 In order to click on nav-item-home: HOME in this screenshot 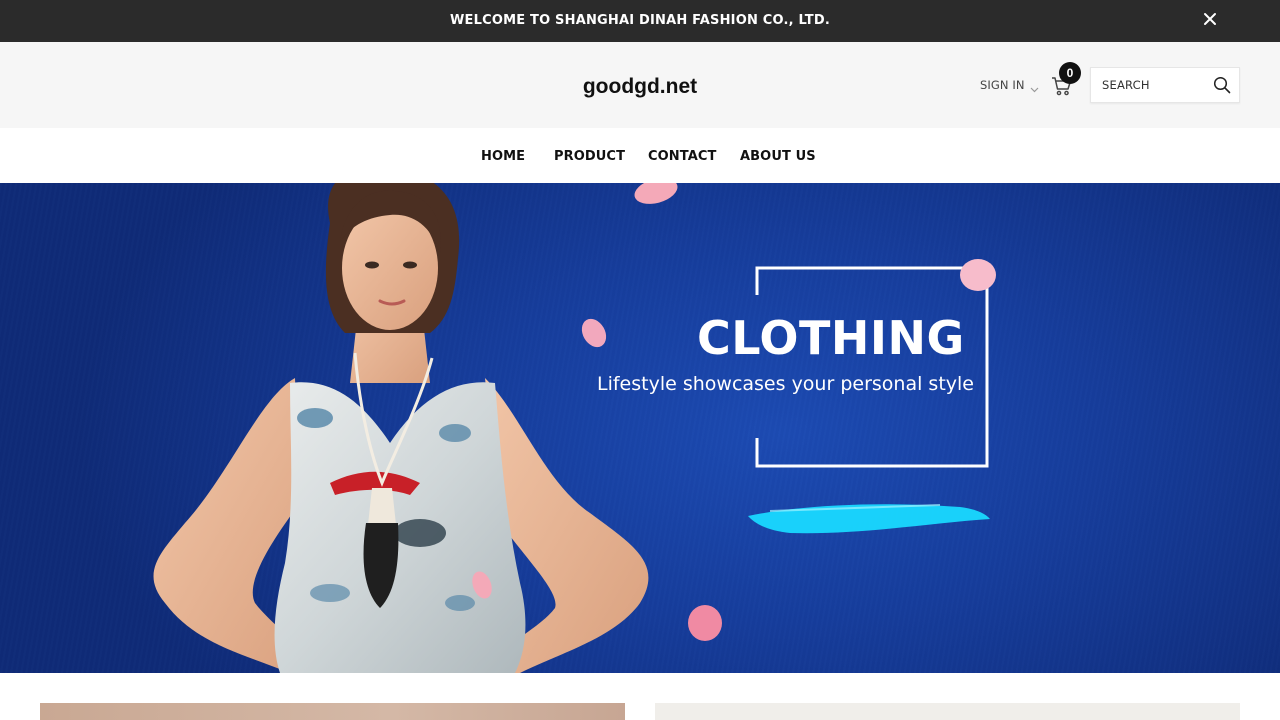, I will do `click(503, 156)`.